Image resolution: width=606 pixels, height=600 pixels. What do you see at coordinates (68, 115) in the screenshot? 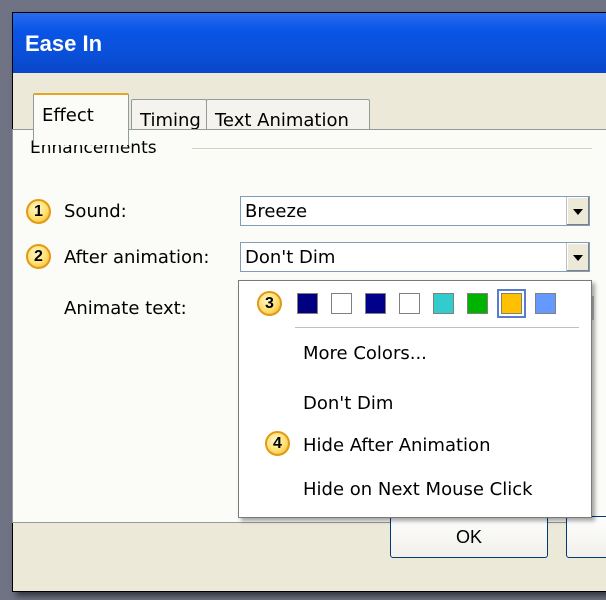
I see `tab-effect-label: Effect` at bounding box center [68, 115].